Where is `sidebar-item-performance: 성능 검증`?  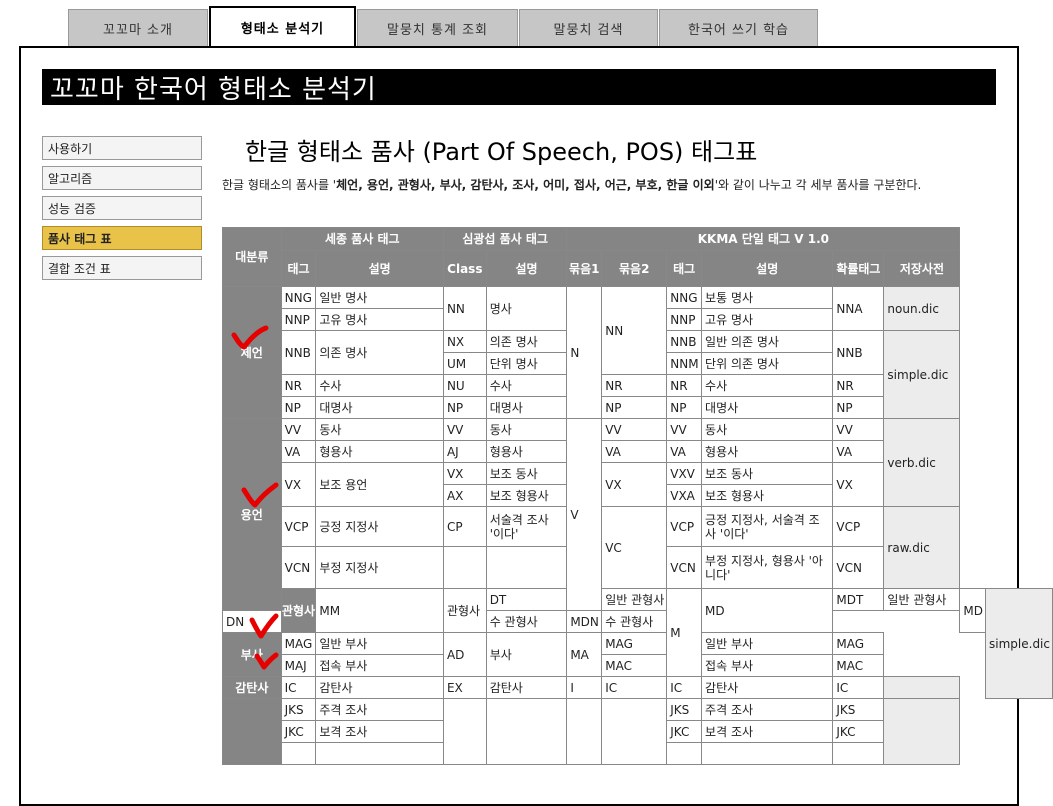
sidebar-item-performance: 성능 검증 is located at coordinates (122, 208).